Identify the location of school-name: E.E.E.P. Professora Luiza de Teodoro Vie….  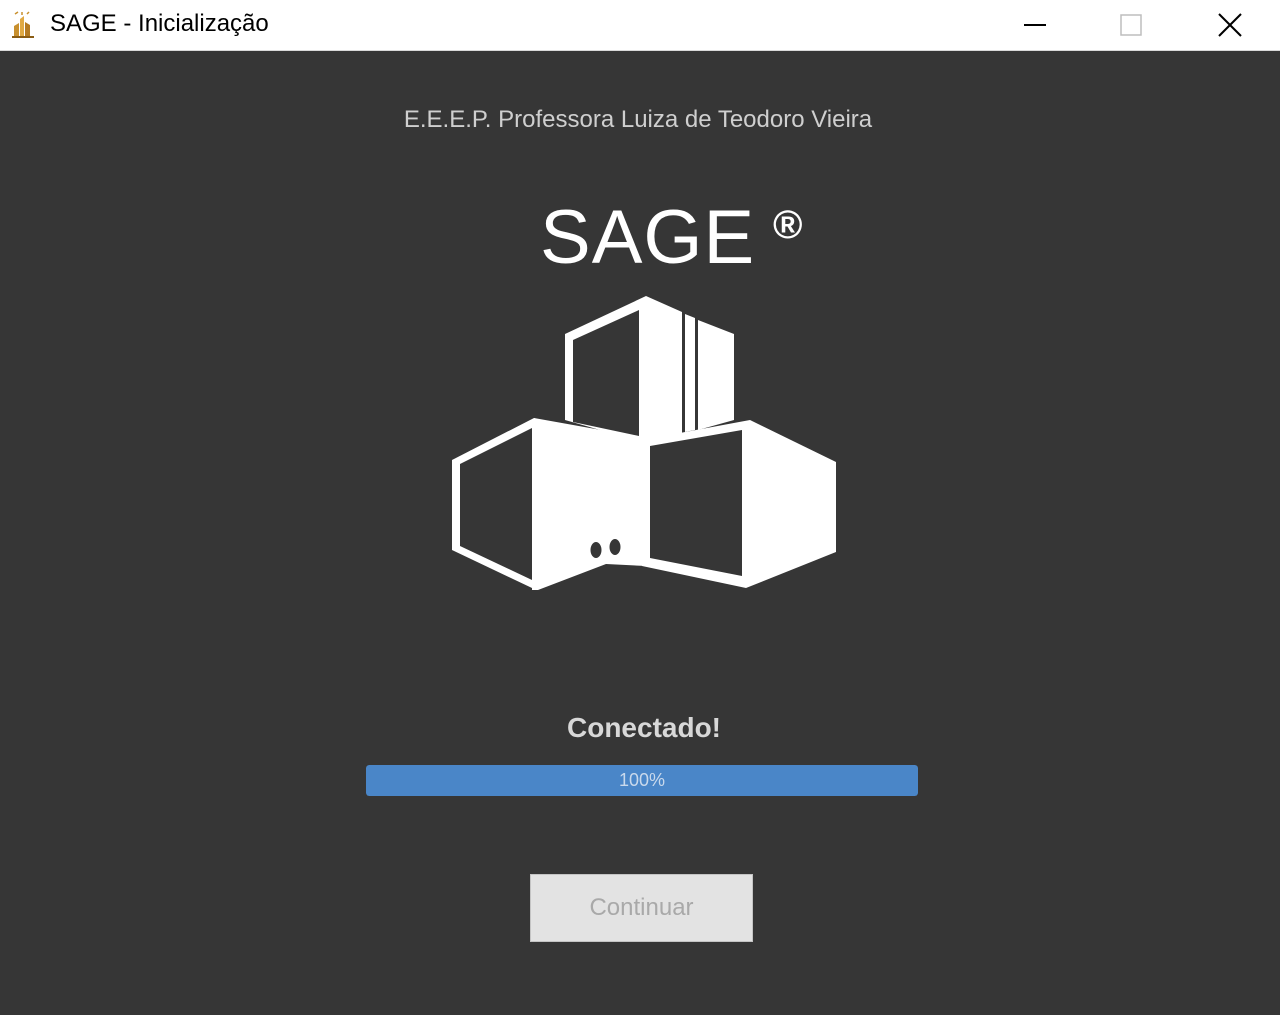
(638, 119).